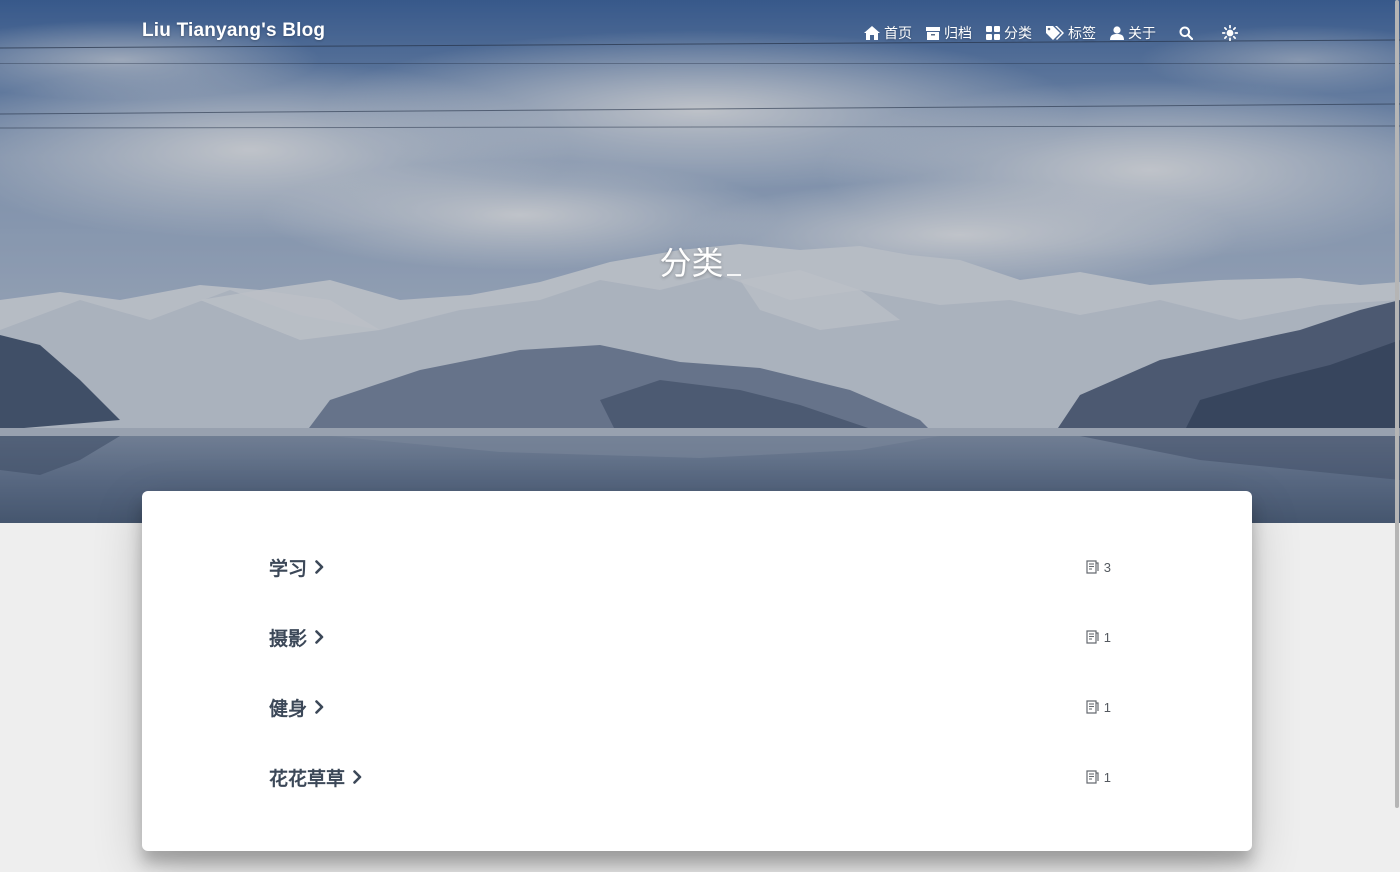 The width and height of the screenshot is (1400, 872). I want to click on category-name: 摄影, so click(288, 638).